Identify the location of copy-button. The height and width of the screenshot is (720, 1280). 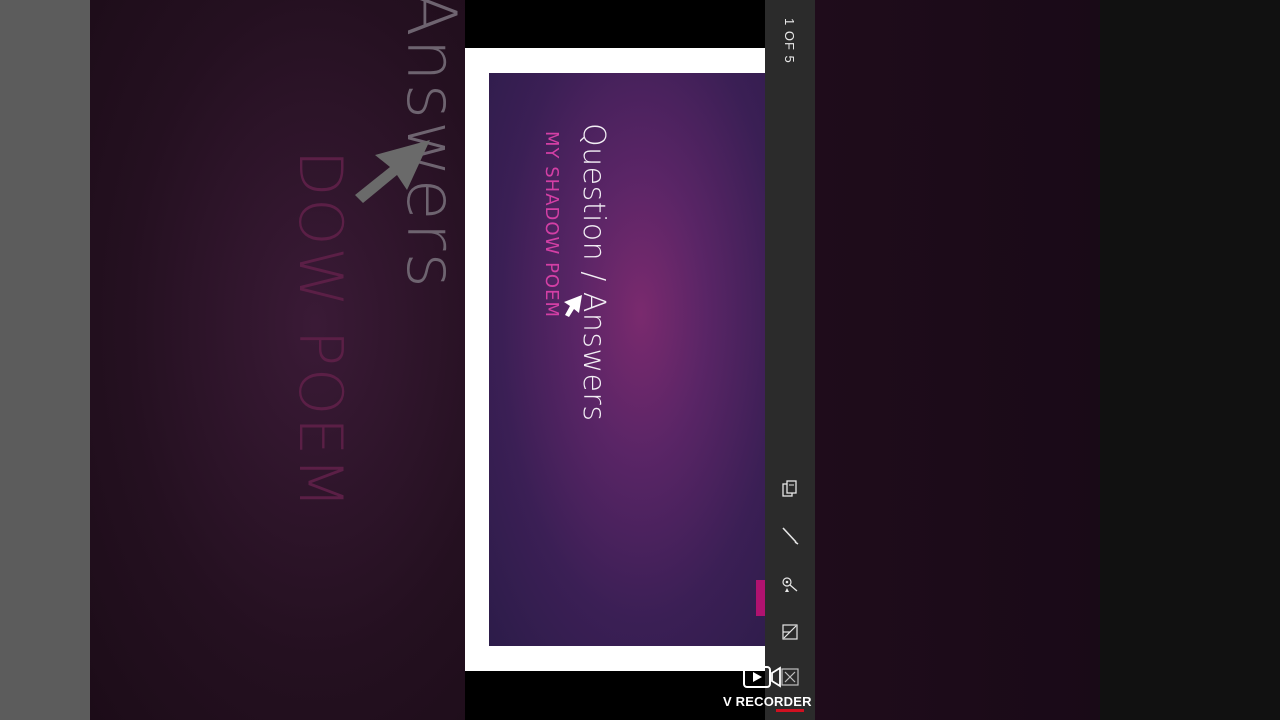
(790, 489).